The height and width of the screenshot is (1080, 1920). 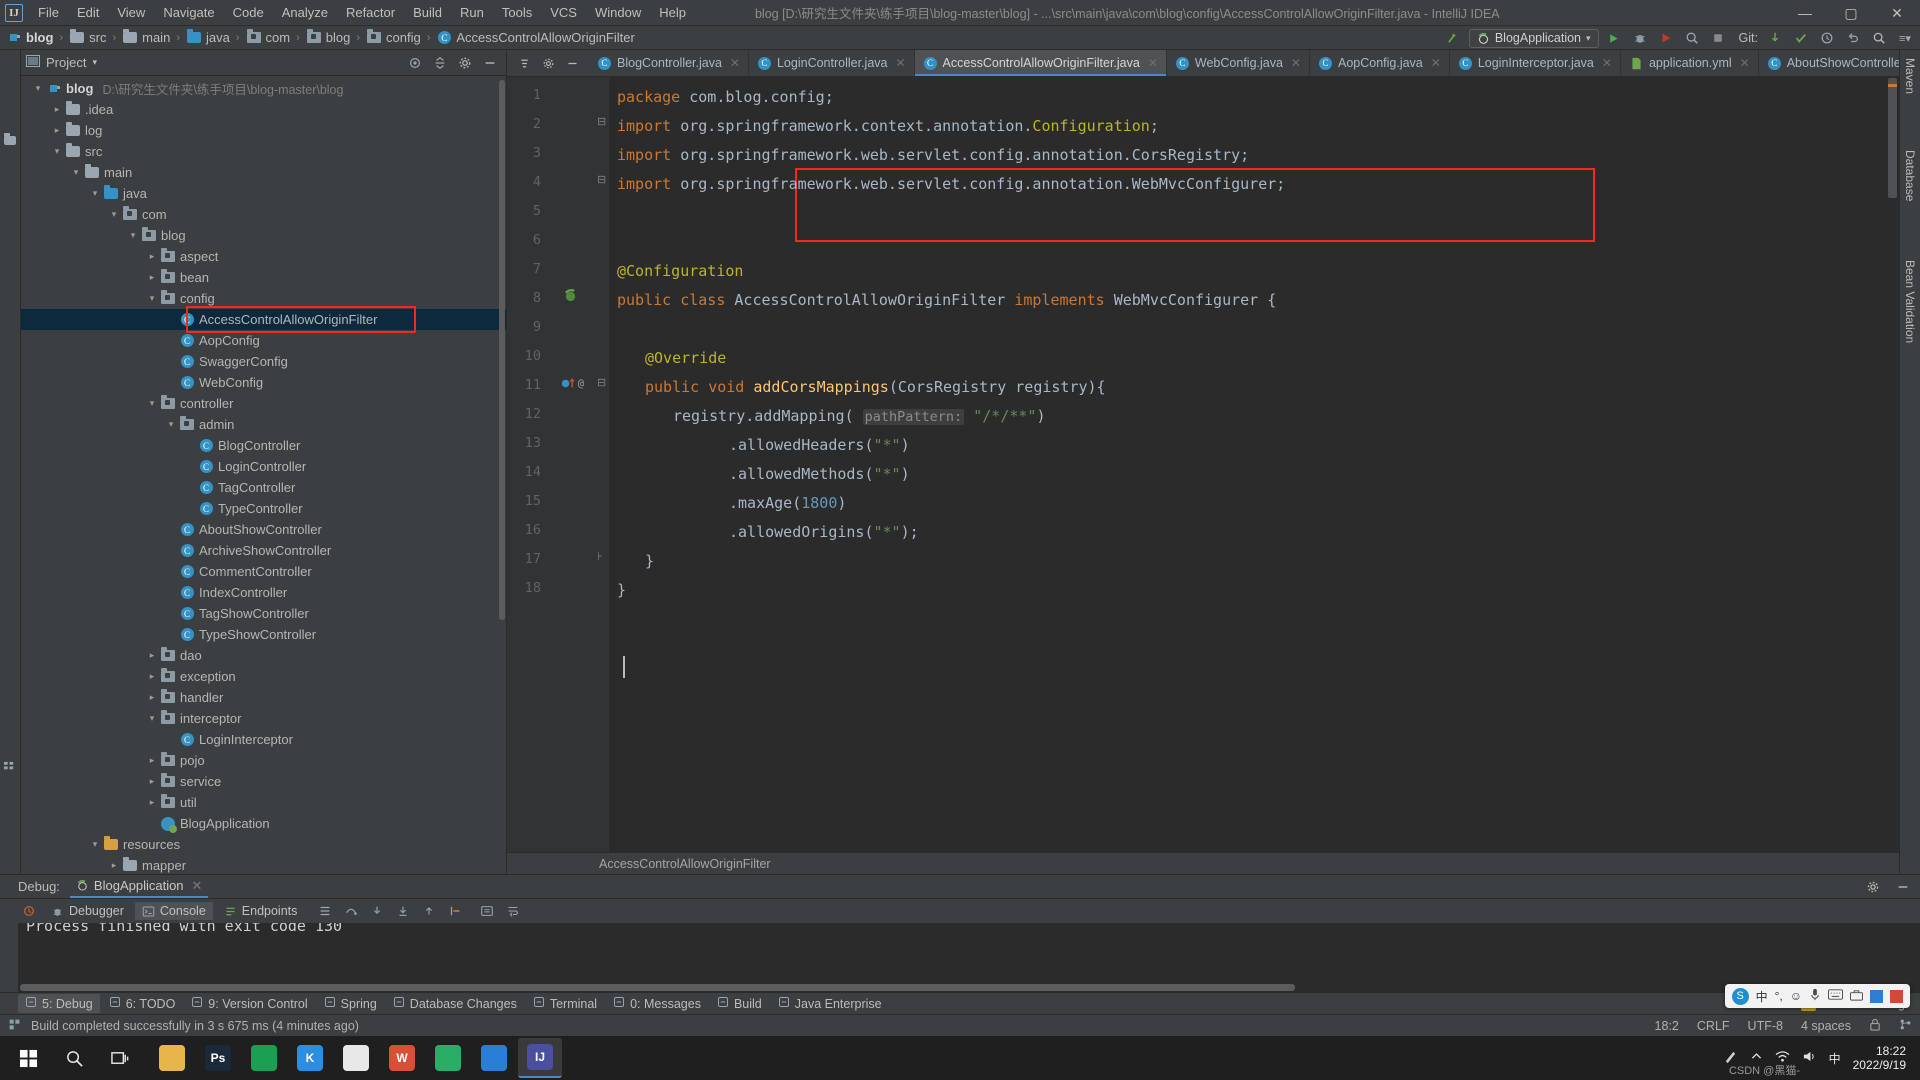 I want to click on tree-node: ▸CTypeController, so click(x=263, y=508).